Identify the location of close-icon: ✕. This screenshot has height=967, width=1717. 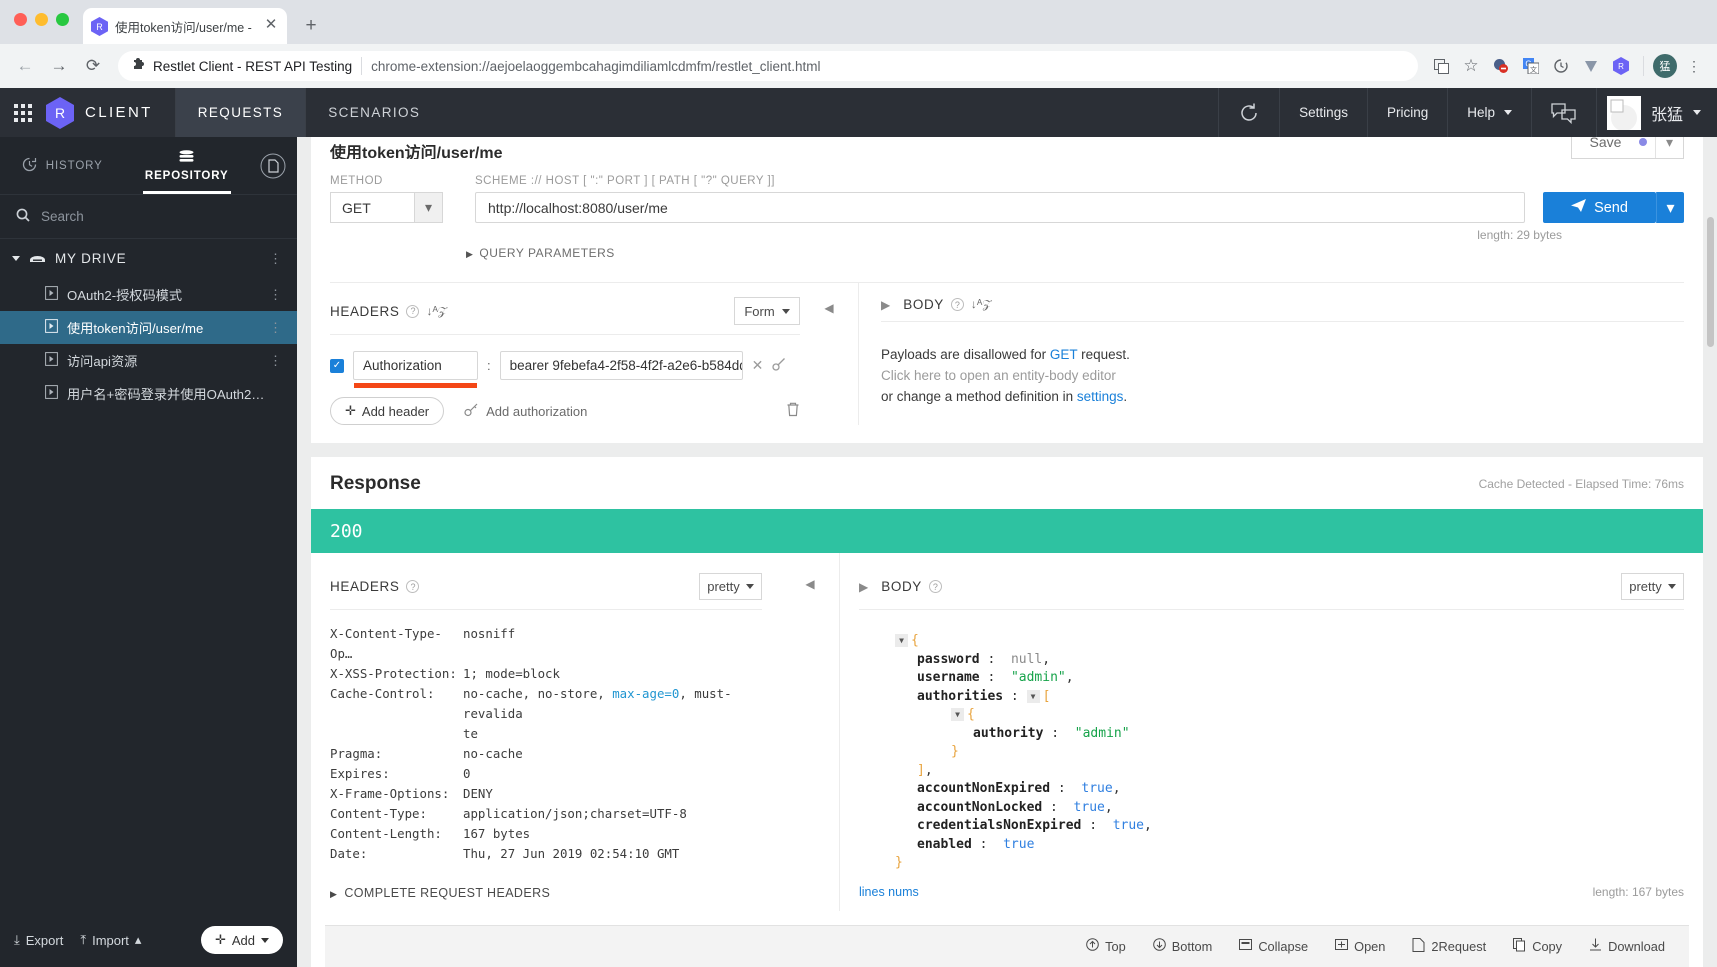
(271, 25).